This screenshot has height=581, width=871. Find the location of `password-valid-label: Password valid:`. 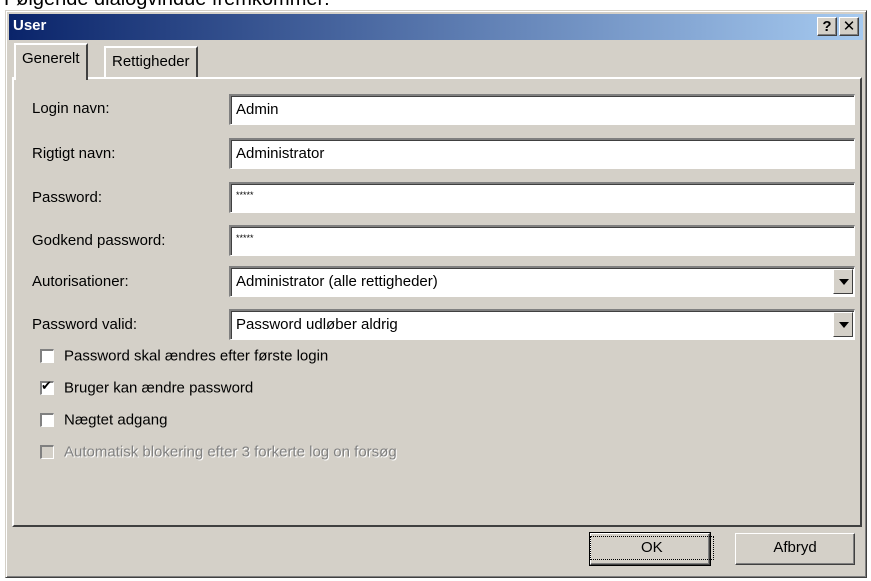

password-valid-label: Password valid: is located at coordinates (85, 324).